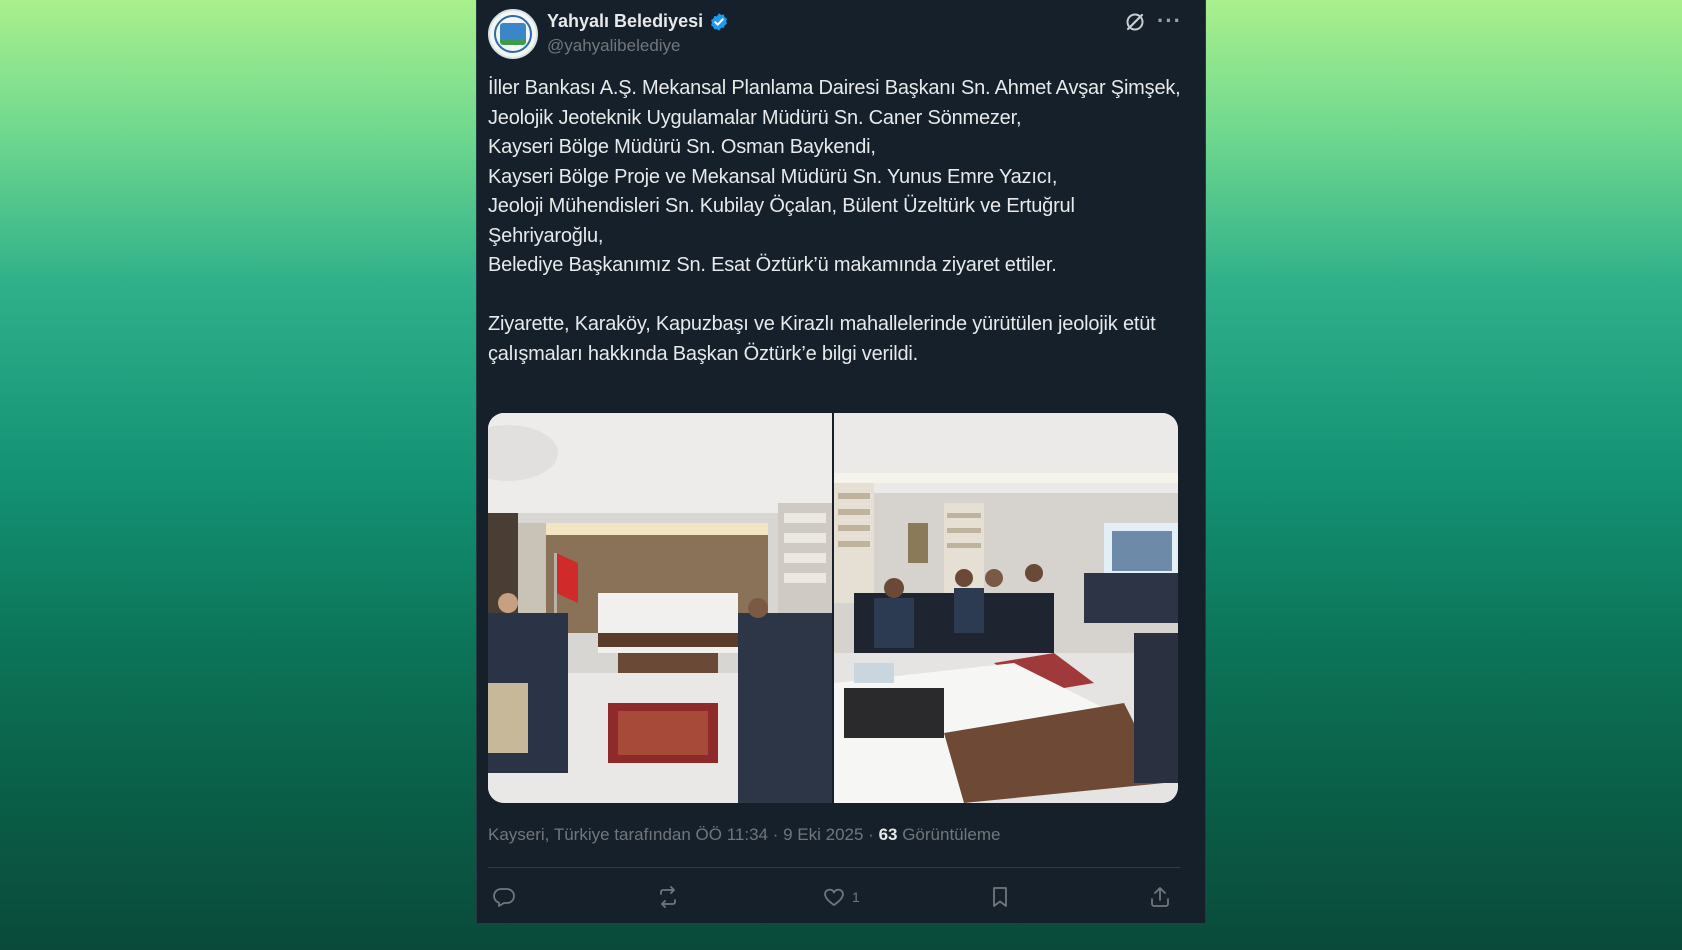  I want to click on avatar, so click(513, 34).